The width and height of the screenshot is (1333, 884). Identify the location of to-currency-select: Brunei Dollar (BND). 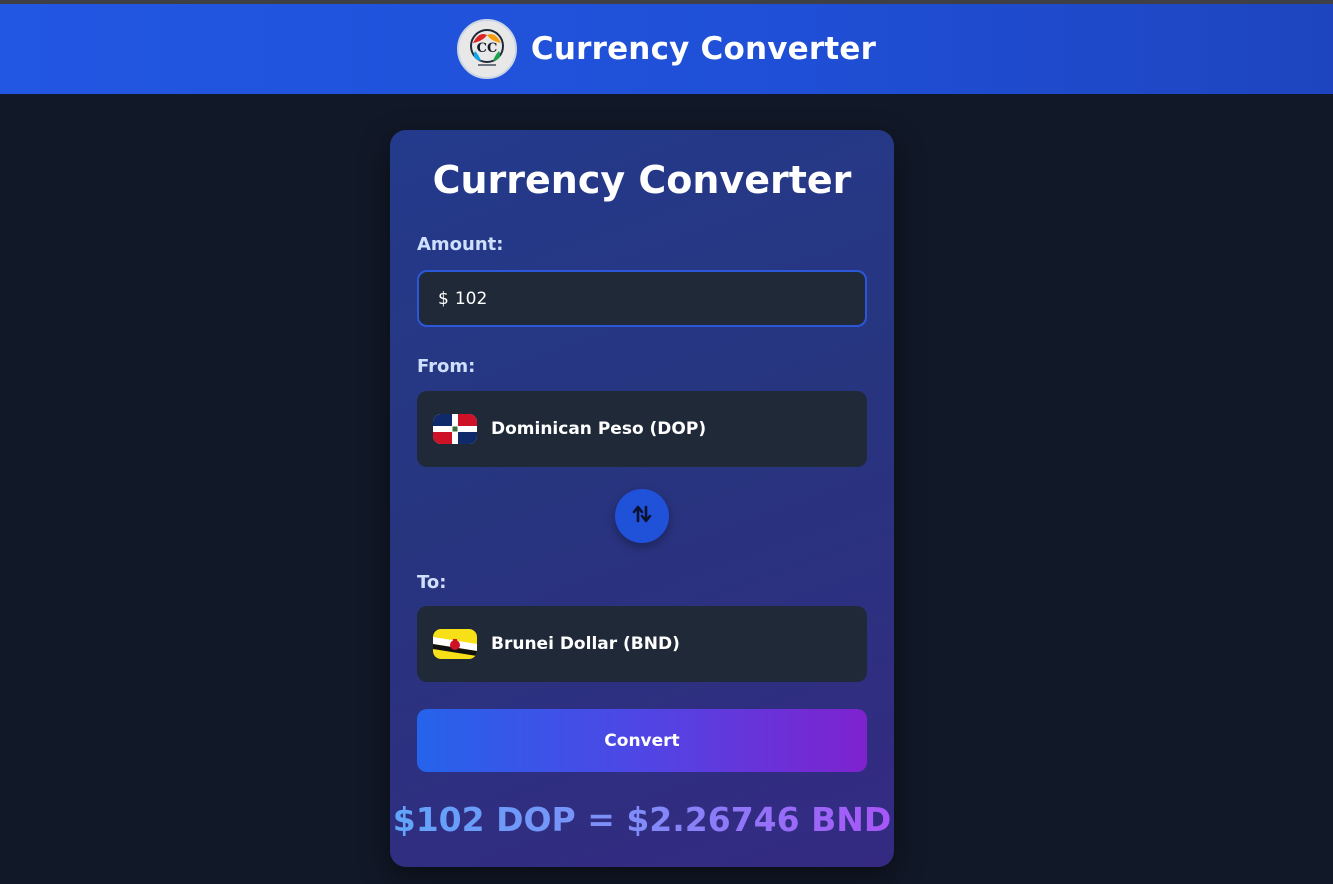
(642, 644).